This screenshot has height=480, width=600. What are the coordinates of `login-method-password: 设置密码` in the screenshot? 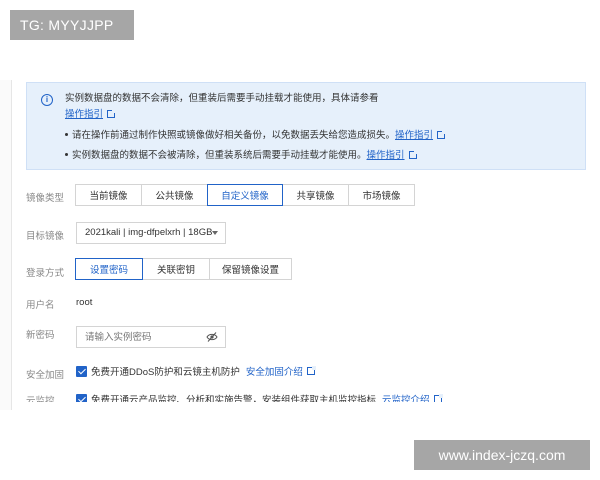 It's located at (109, 269).